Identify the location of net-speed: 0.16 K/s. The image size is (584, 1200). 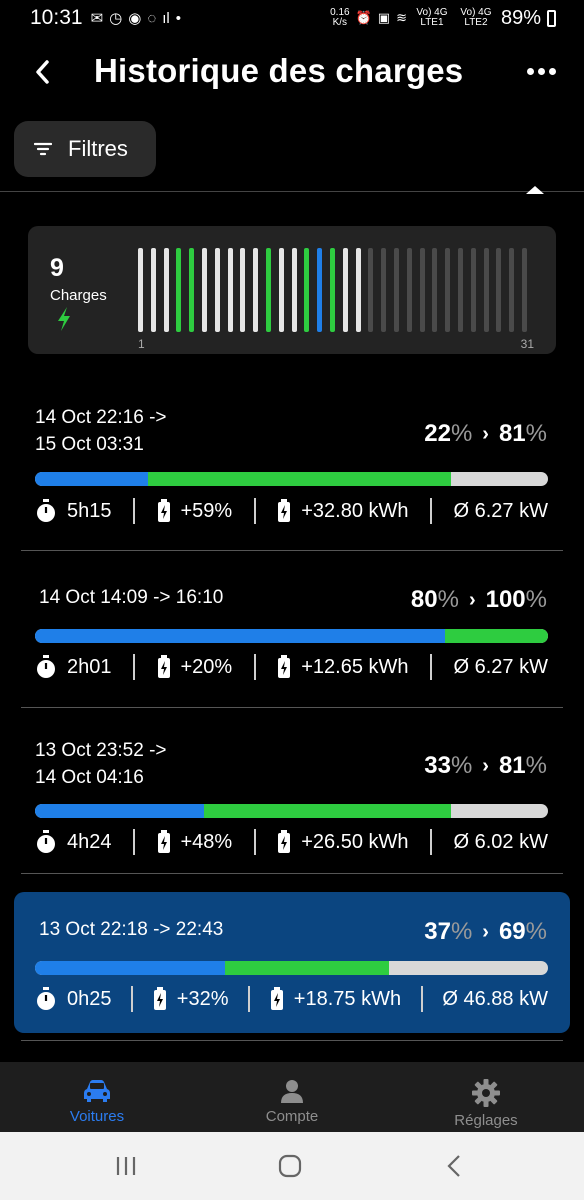
(340, 17).